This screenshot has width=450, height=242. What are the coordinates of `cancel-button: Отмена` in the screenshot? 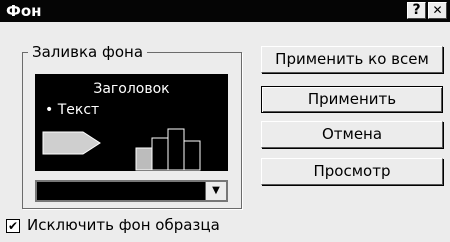 It's located at (352, 134).